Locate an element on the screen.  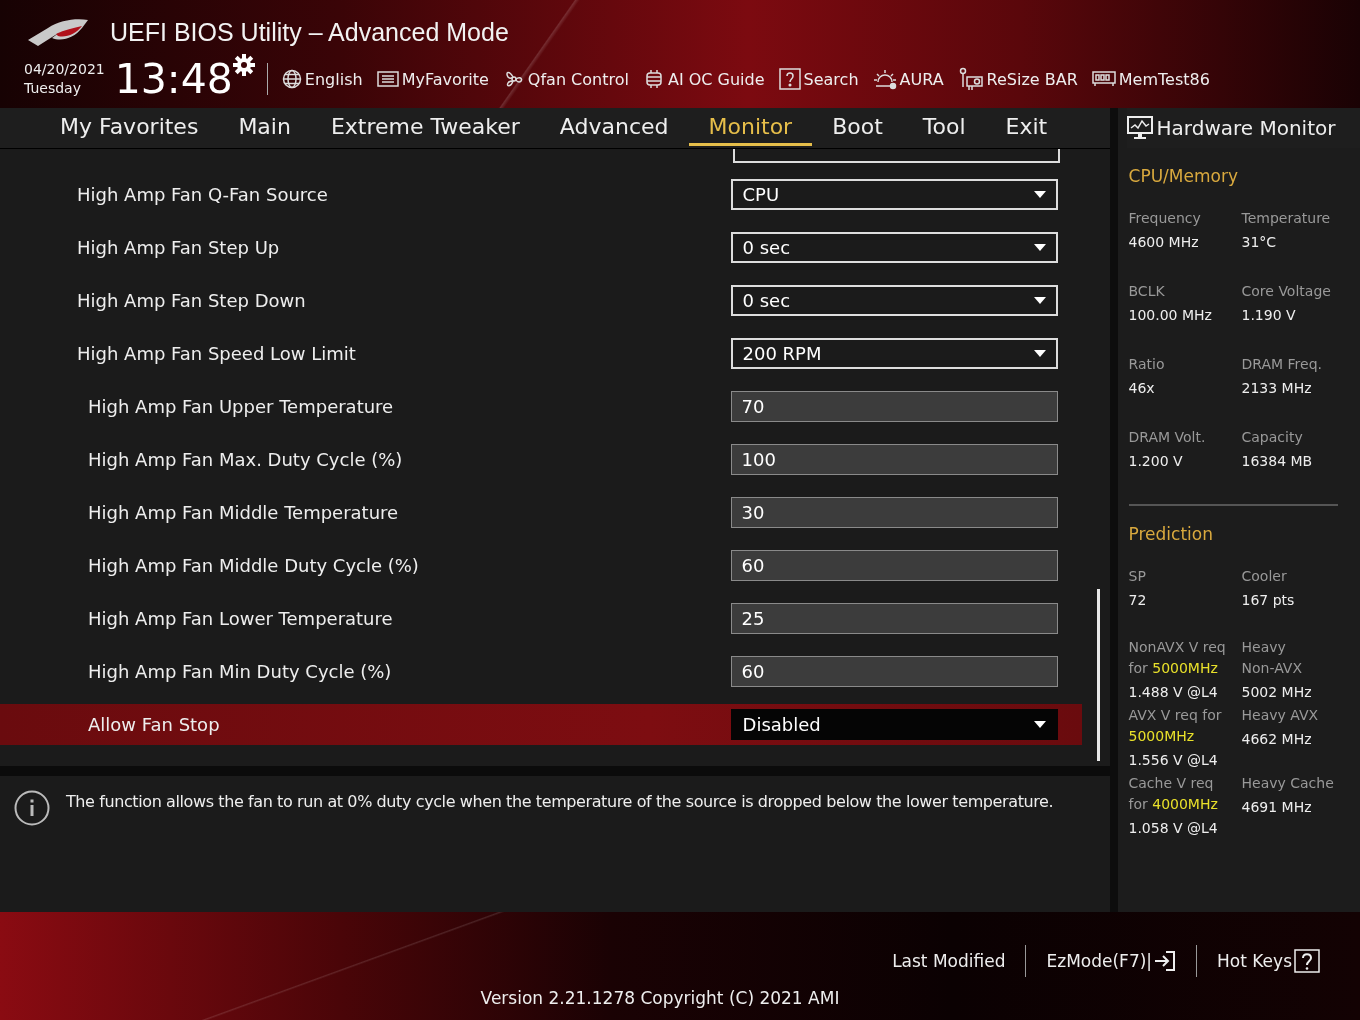
setting-label: High Amp Fan Q-Fan Source is located at coordinates (202, 194).